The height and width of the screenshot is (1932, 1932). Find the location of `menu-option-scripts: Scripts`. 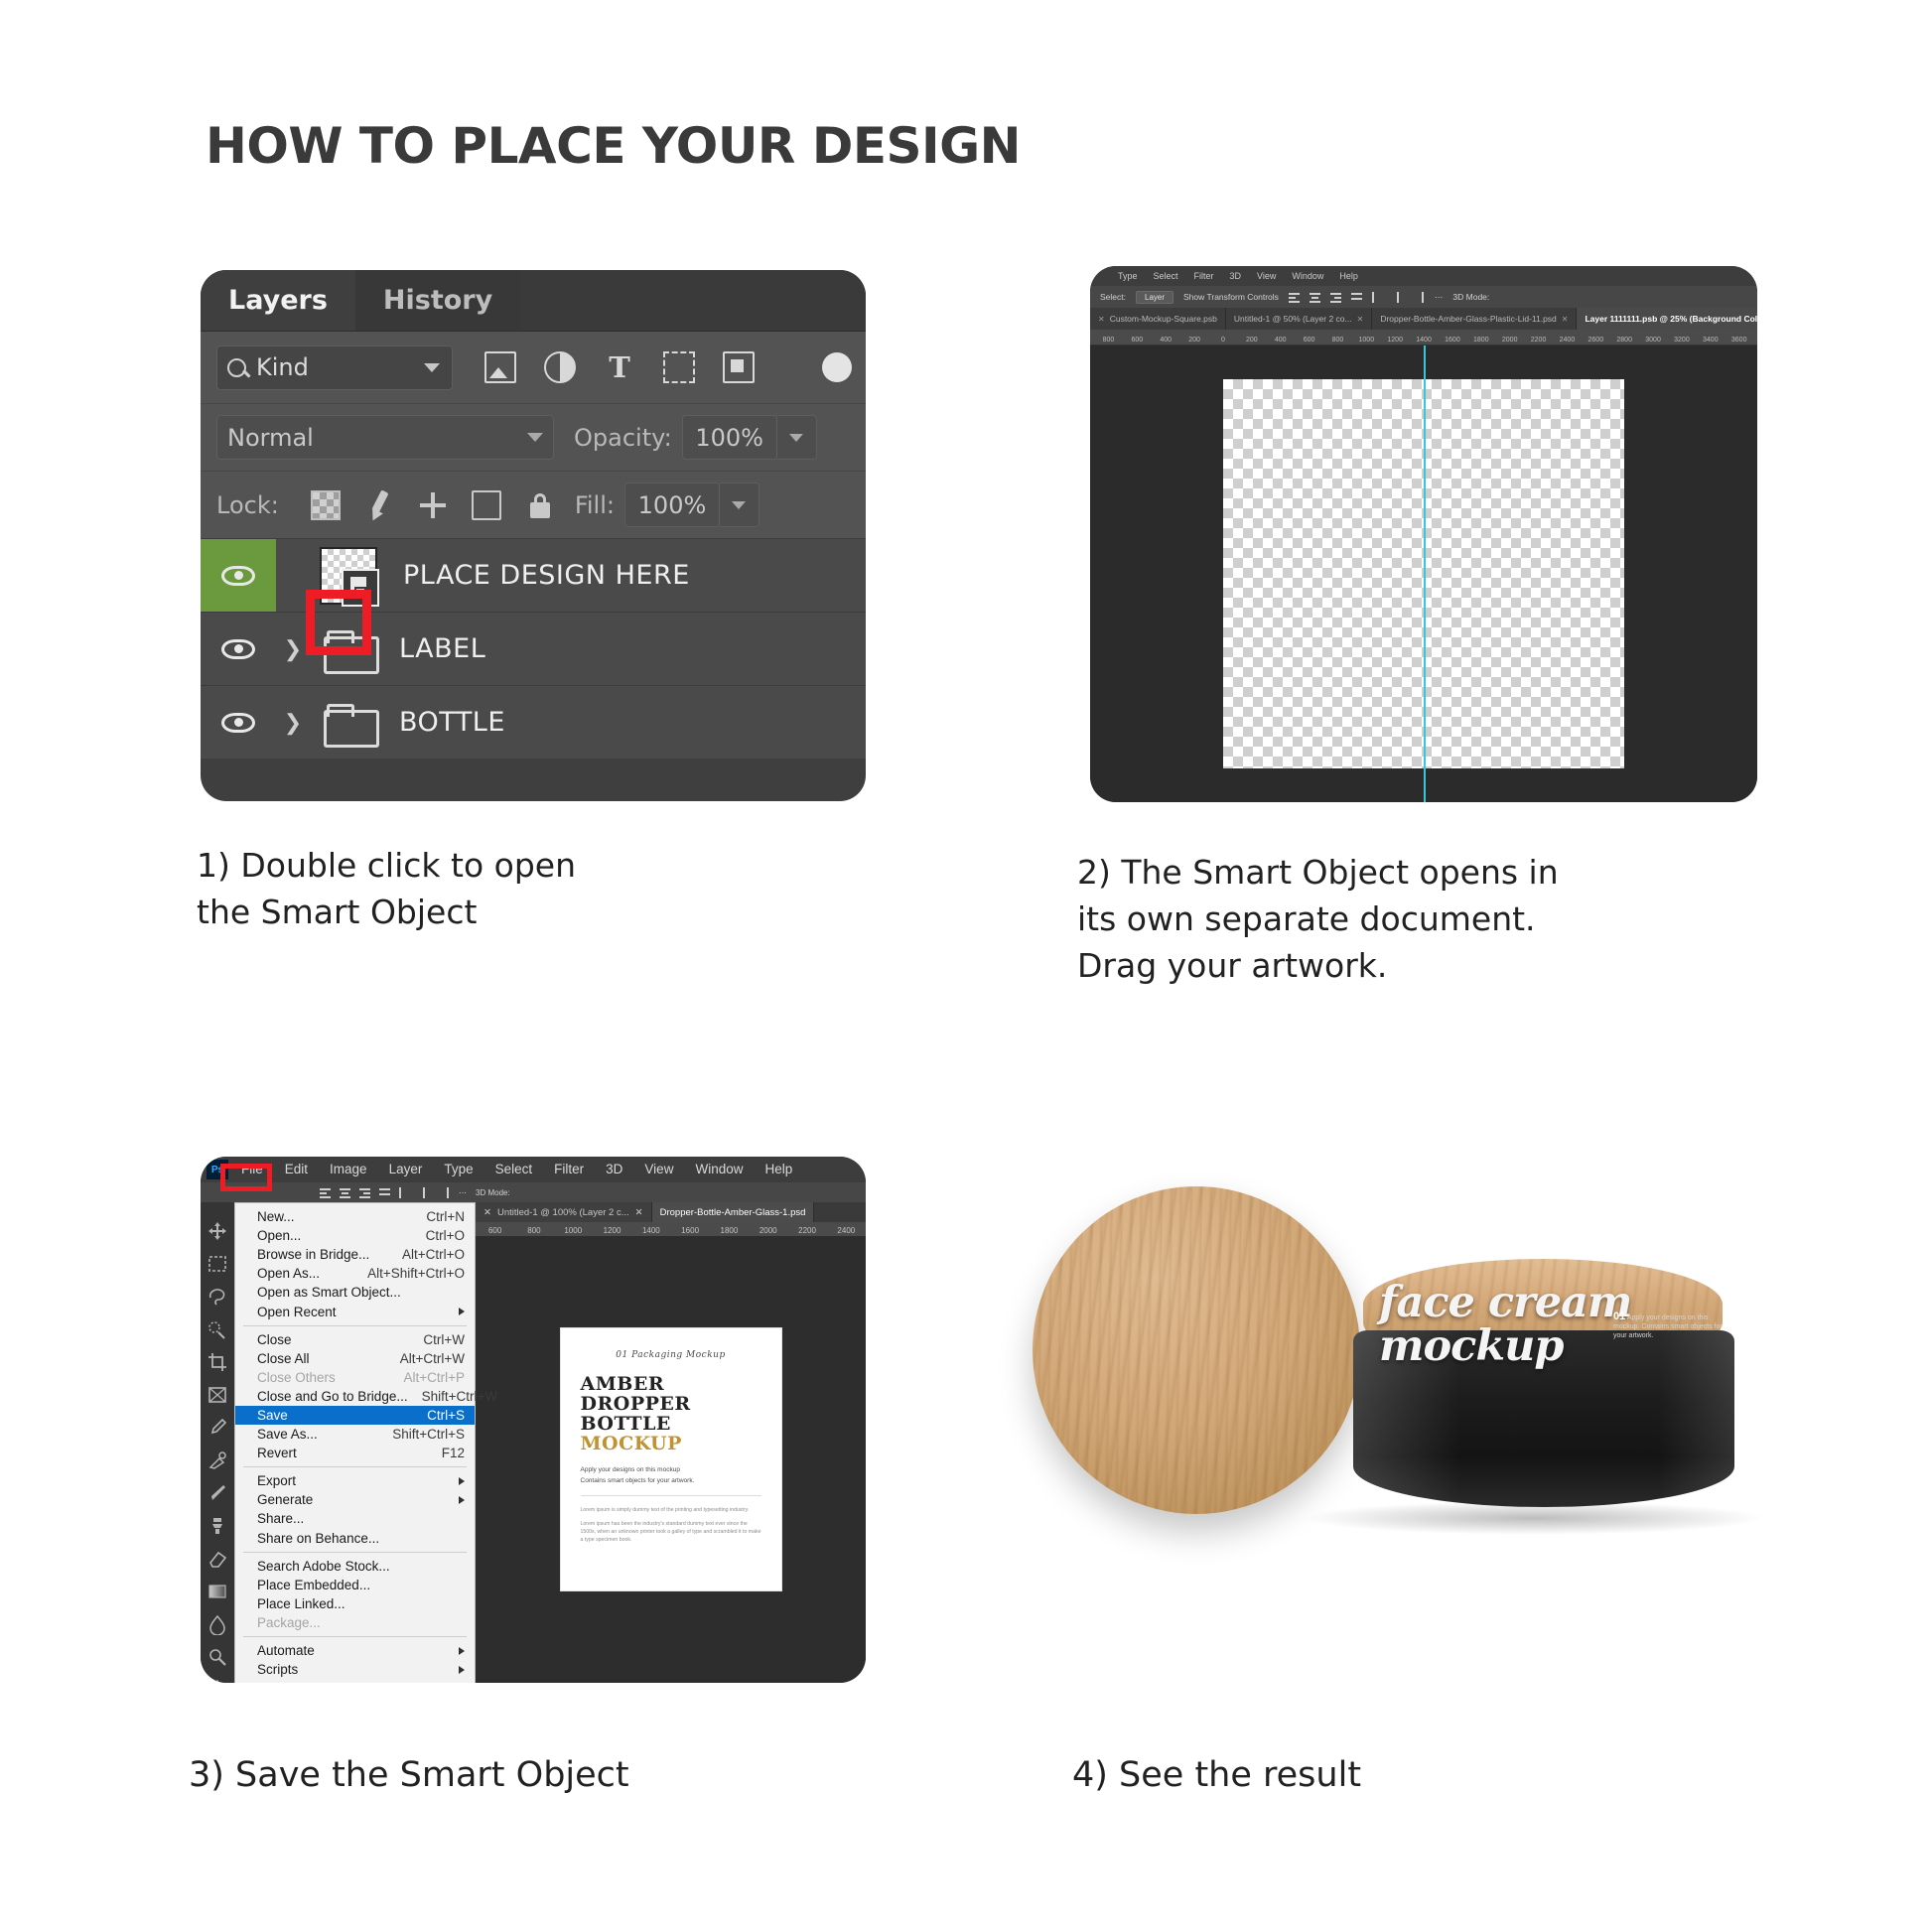

menu-option-scripts: Scripts is located at coordinates (355, 1669).